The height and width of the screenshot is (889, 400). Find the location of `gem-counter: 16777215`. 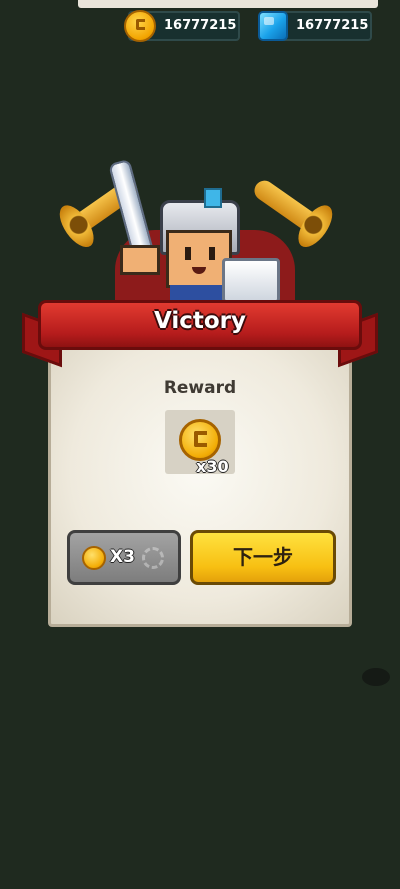

gem-counter: 16777215 is located at coordinates (315, 26).